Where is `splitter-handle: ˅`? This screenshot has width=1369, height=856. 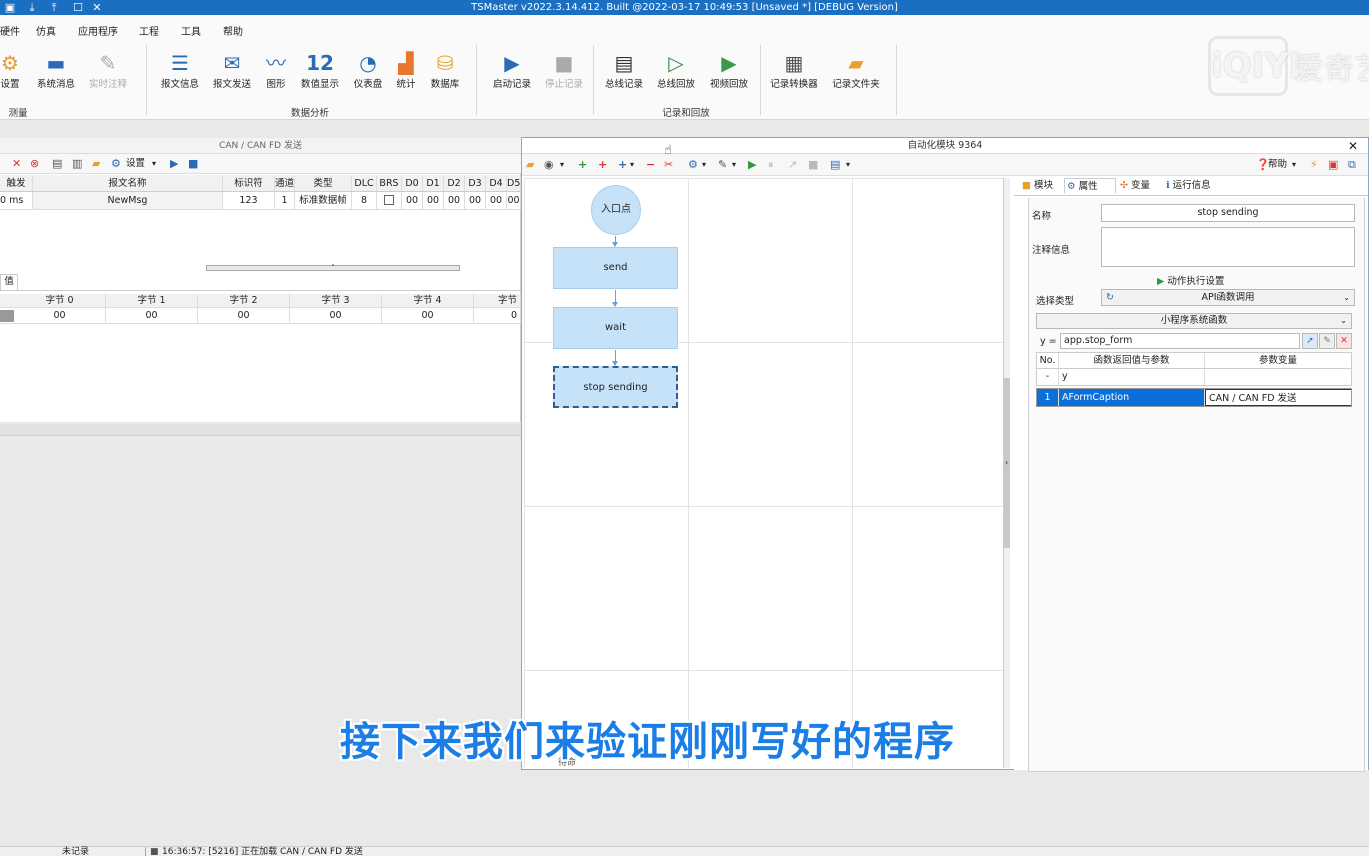 splitter-handle: ˅ is located at coordinates (333, 268).